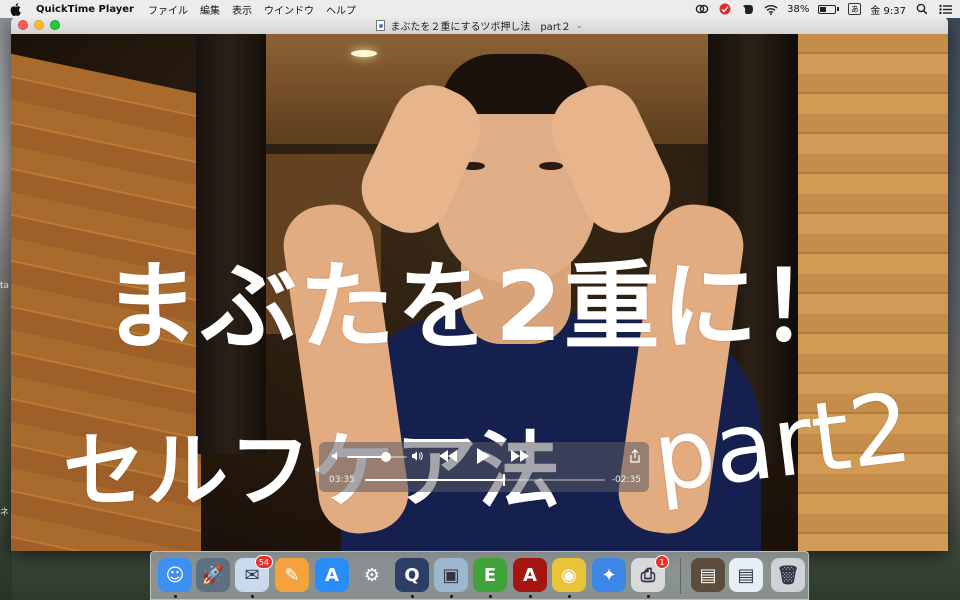 Image resolution: width=960 pixels, height=600 pixels. I want to click on apple-menu-icon, so click(21, 9).